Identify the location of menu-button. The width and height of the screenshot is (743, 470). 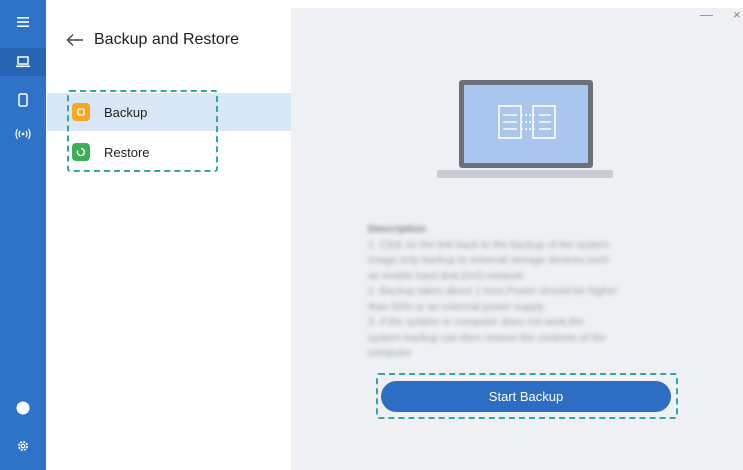
(23, 22).